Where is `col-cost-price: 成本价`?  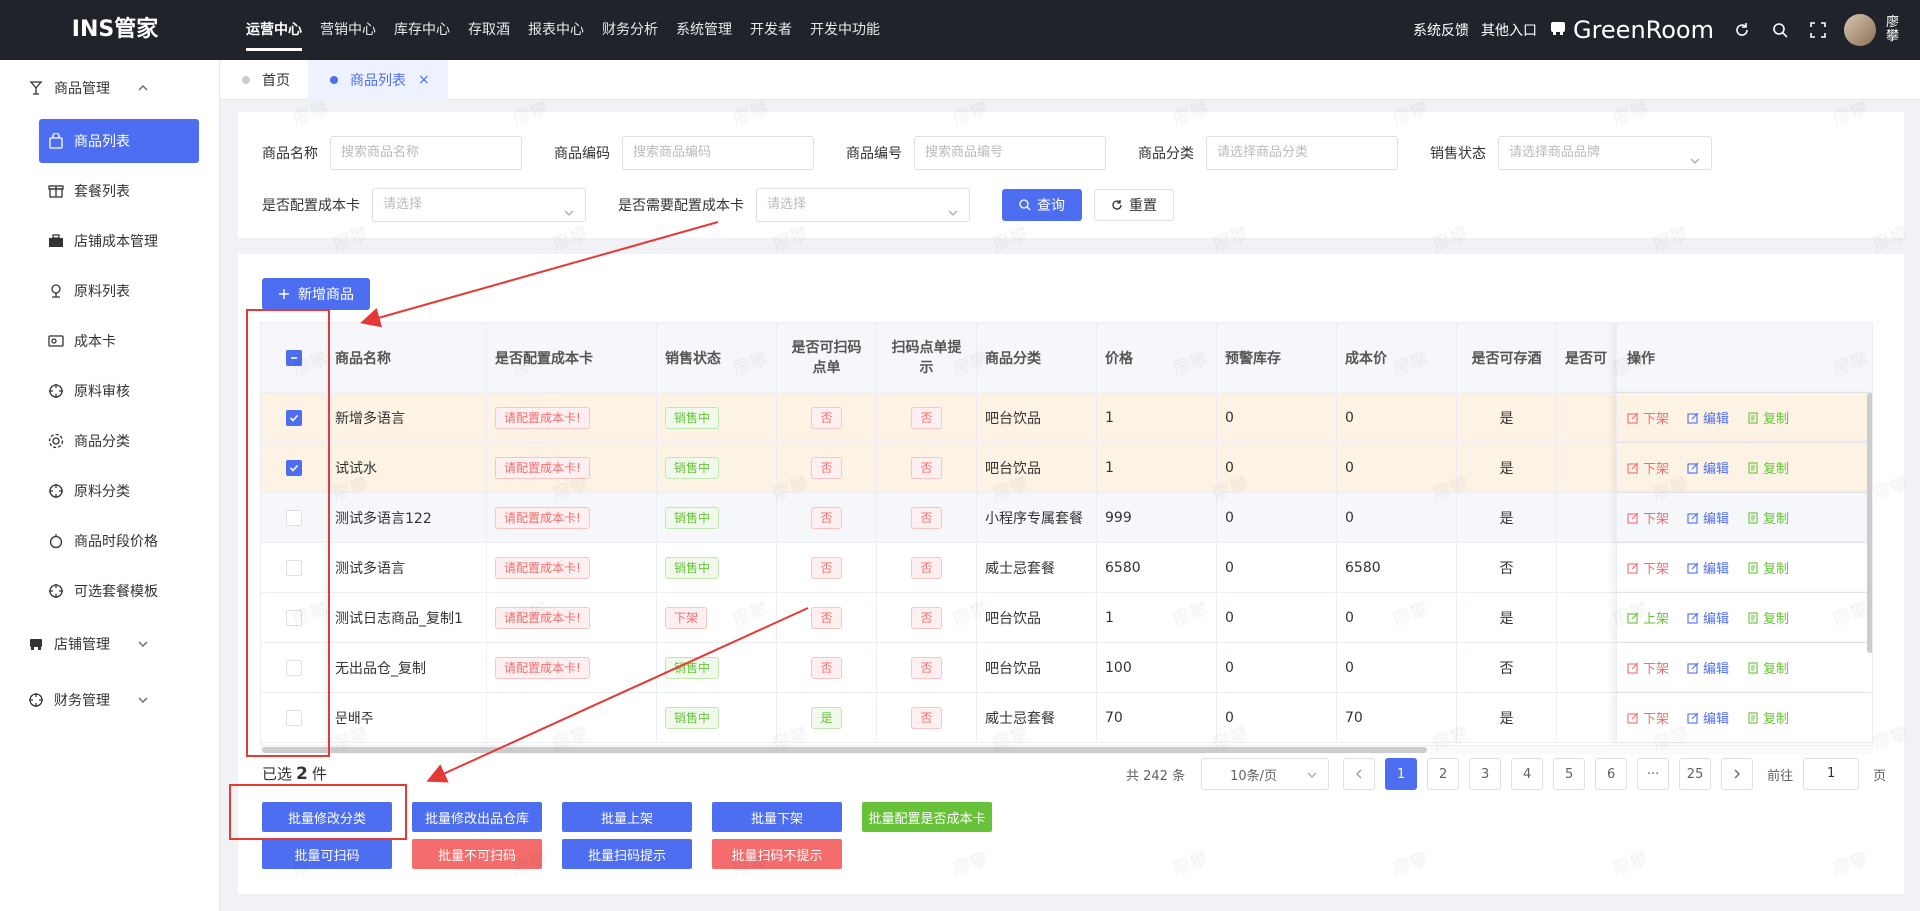
col-cost-price: 成本价 is located at coordinates (1397, 357).